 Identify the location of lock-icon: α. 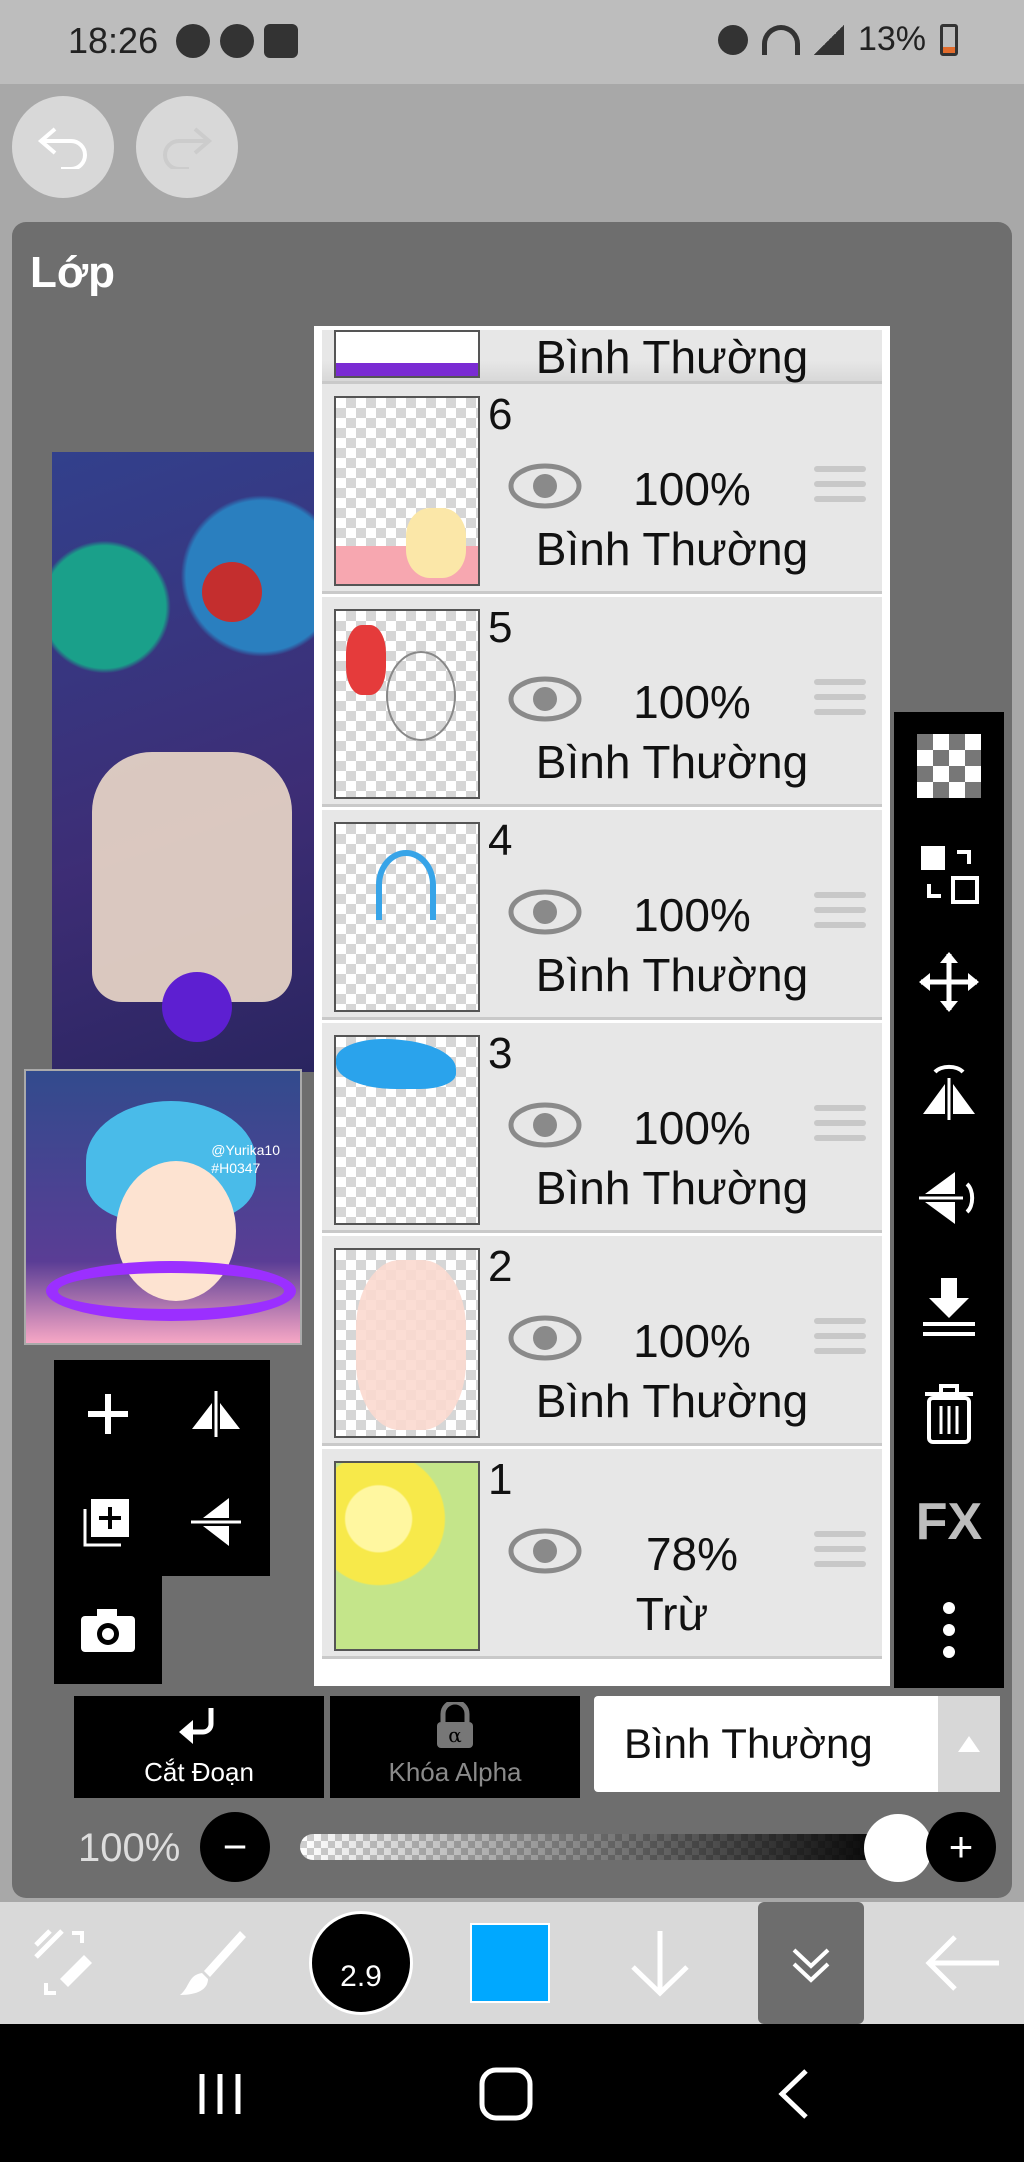
(455, 1723).